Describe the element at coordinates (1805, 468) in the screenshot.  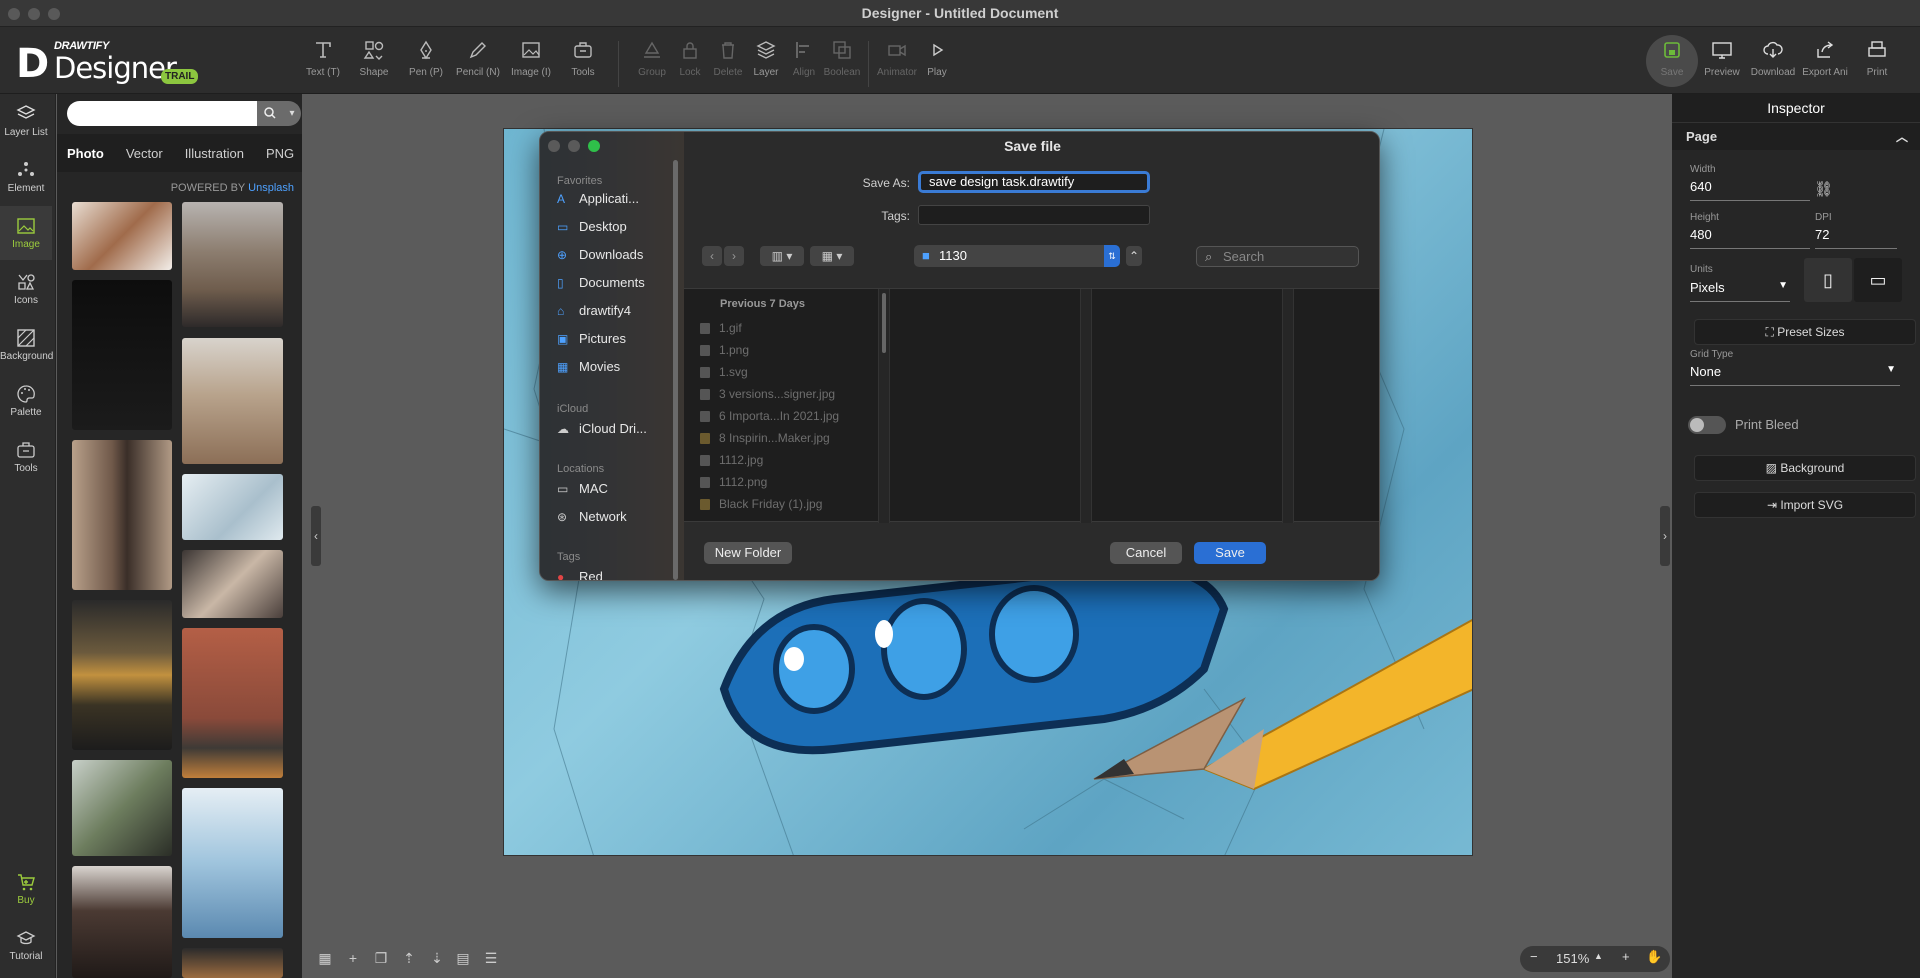
I see `background-button: ▨ Background` at that location.